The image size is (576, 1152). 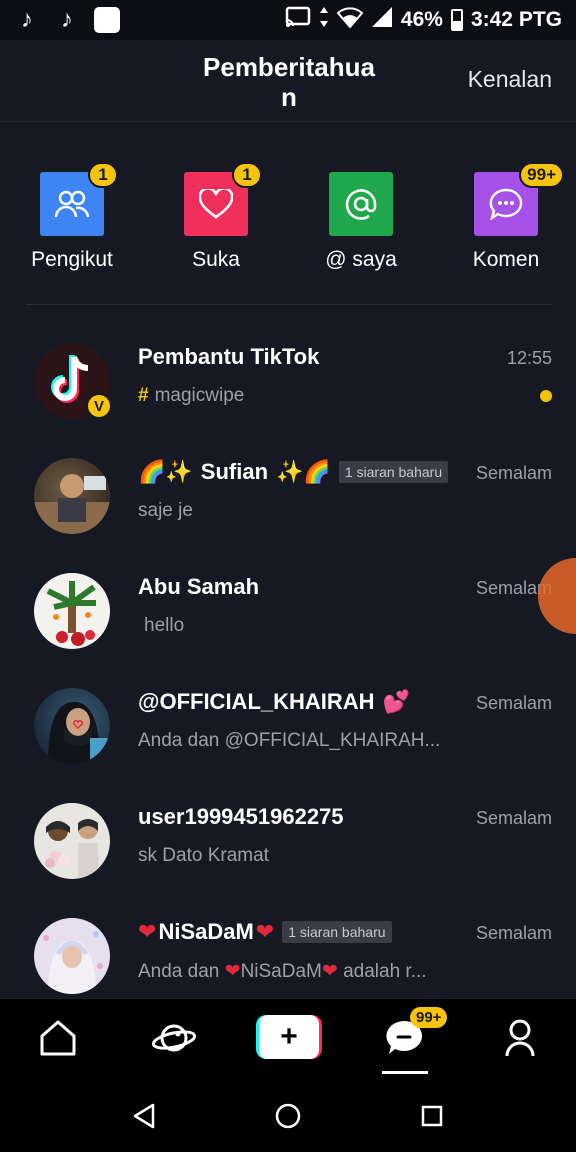 What do you see at coordinates (288, 375) in the screenshot?
I see `list-item: V Pembantu TikTok # magicwipe 12:55` at bounding box center [288, 375].